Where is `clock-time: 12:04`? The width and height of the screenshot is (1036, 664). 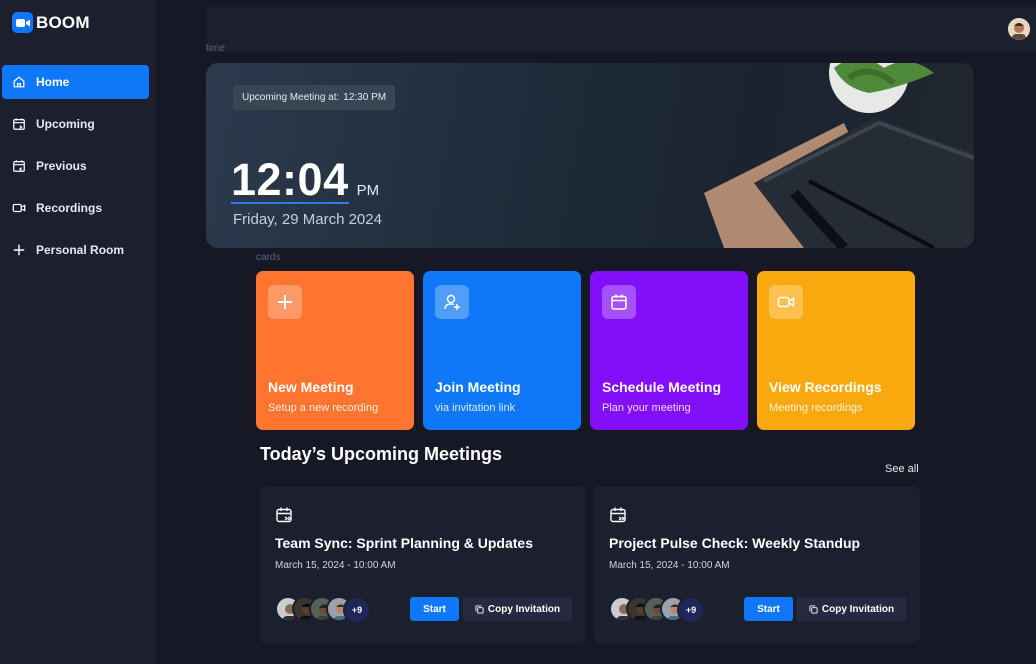
clock-time: 12:04 is located at coordinates (290, 179).